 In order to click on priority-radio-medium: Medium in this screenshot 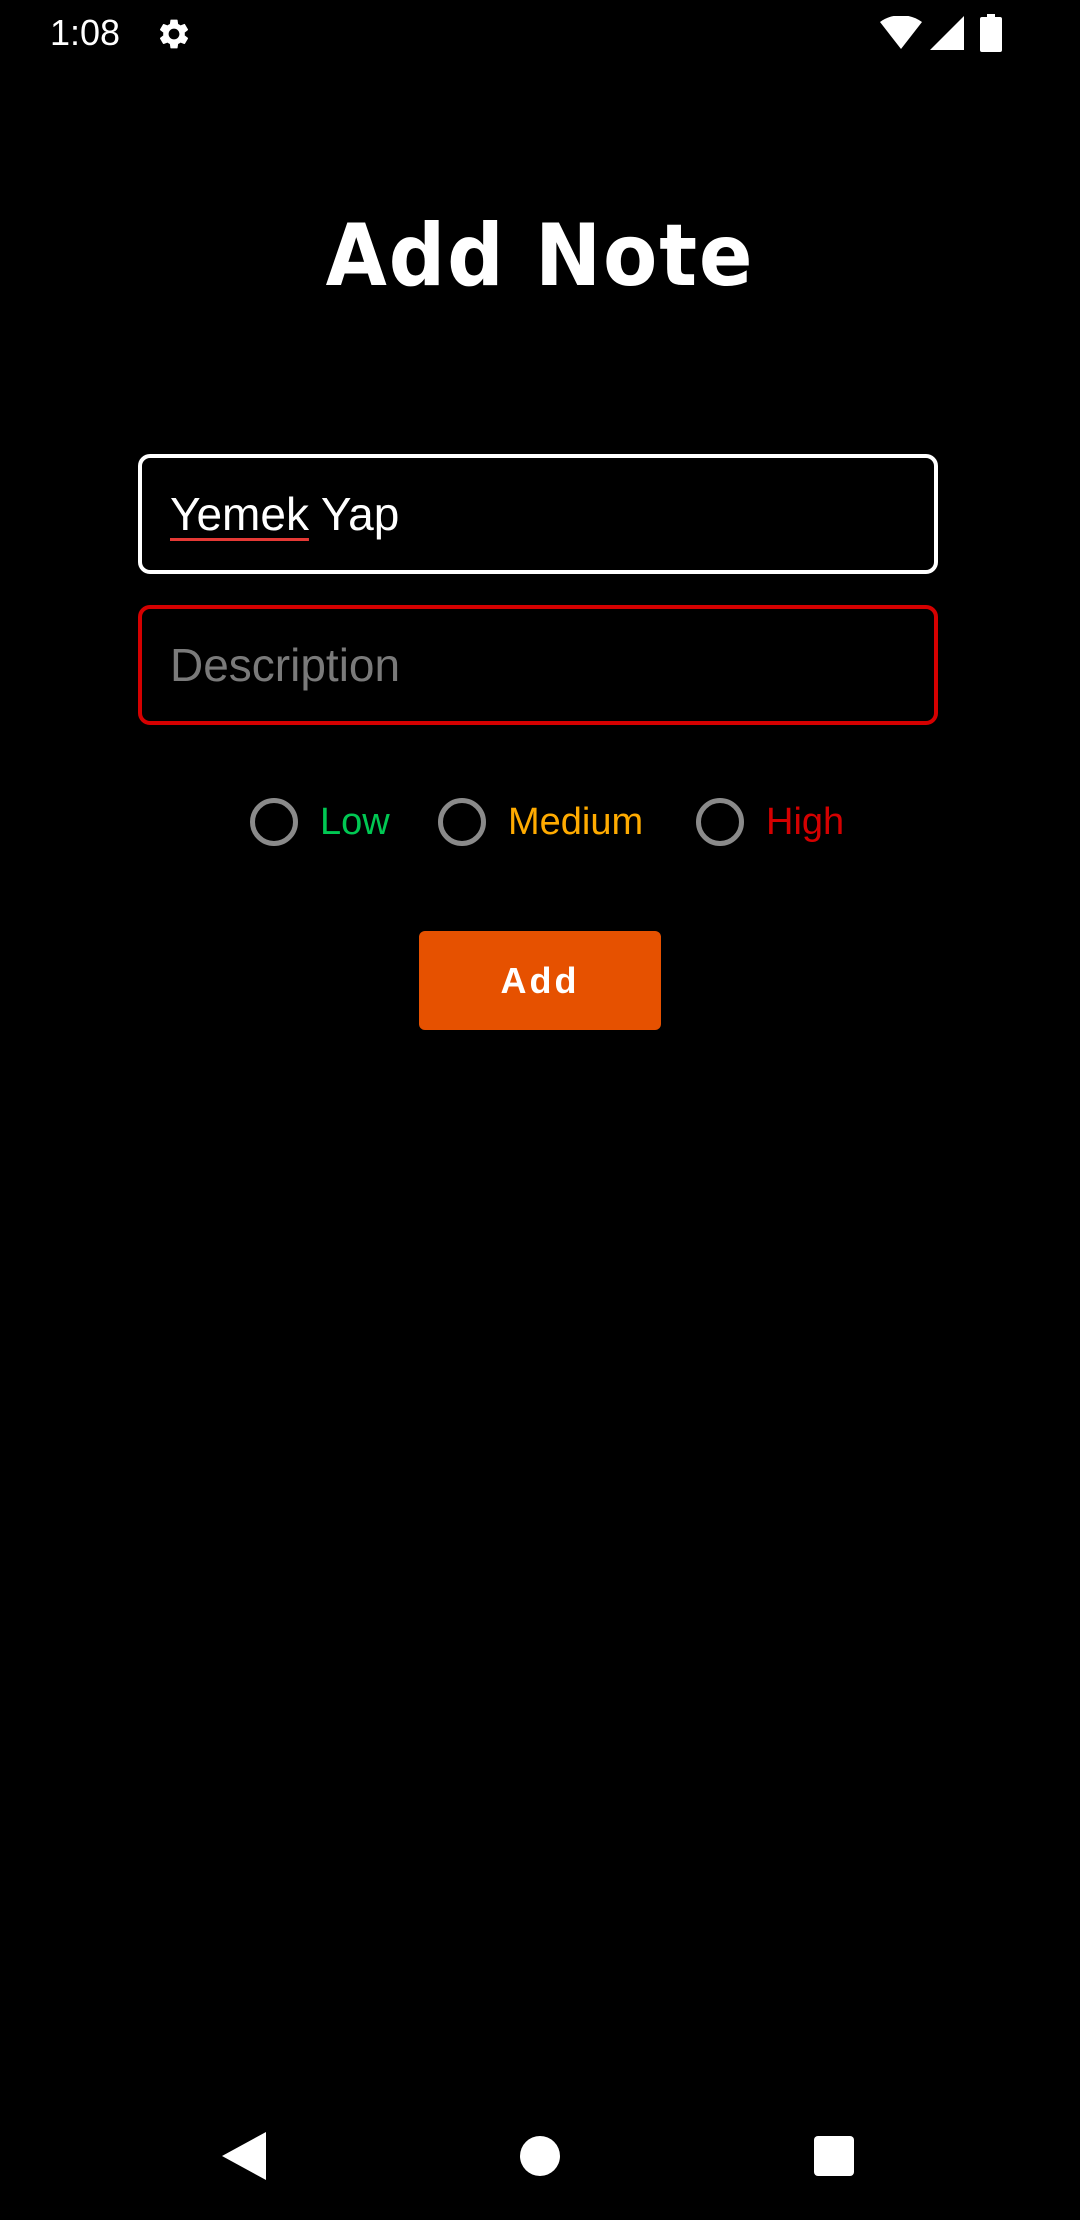, I will do `click(540, 822)`.